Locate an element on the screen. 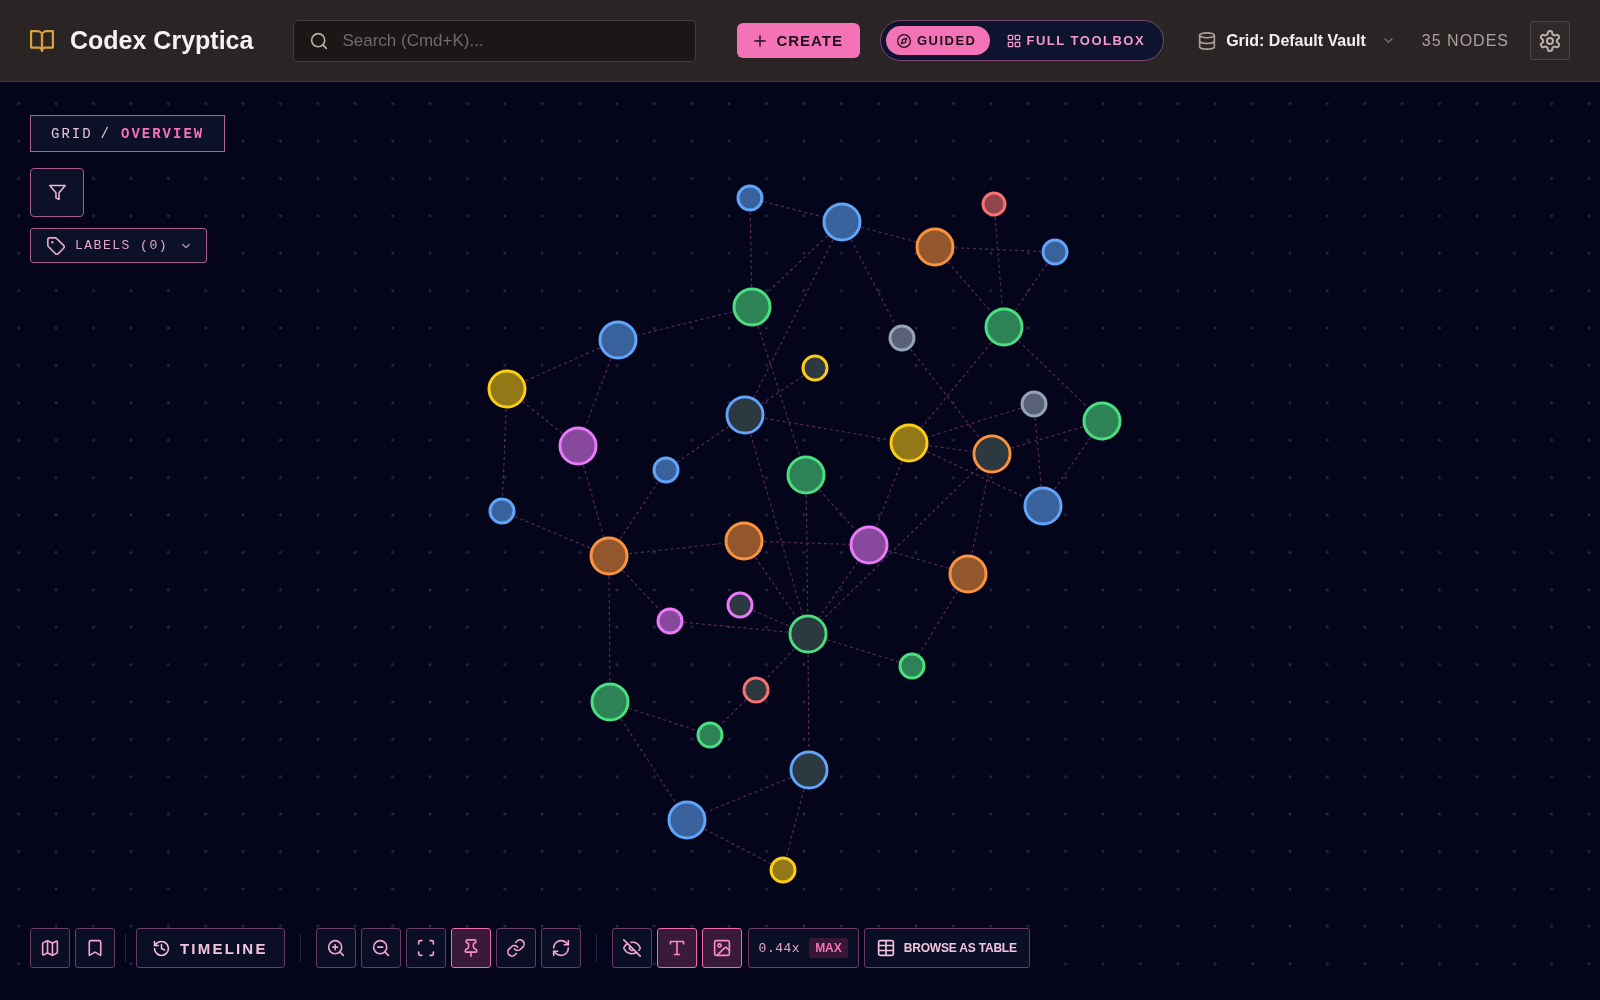 The image size is (1600, 1000). timeline-button: TIMELINE is located at coordinates (210, 948).